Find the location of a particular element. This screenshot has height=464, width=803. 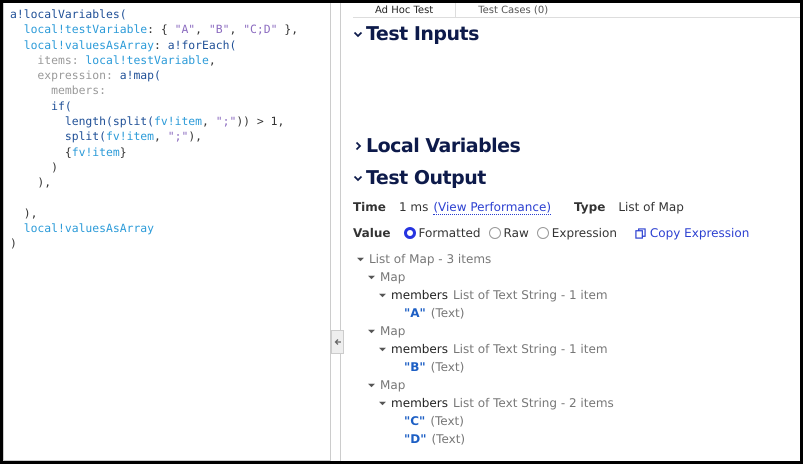

collapse-button is located at coordinates (337, 342).